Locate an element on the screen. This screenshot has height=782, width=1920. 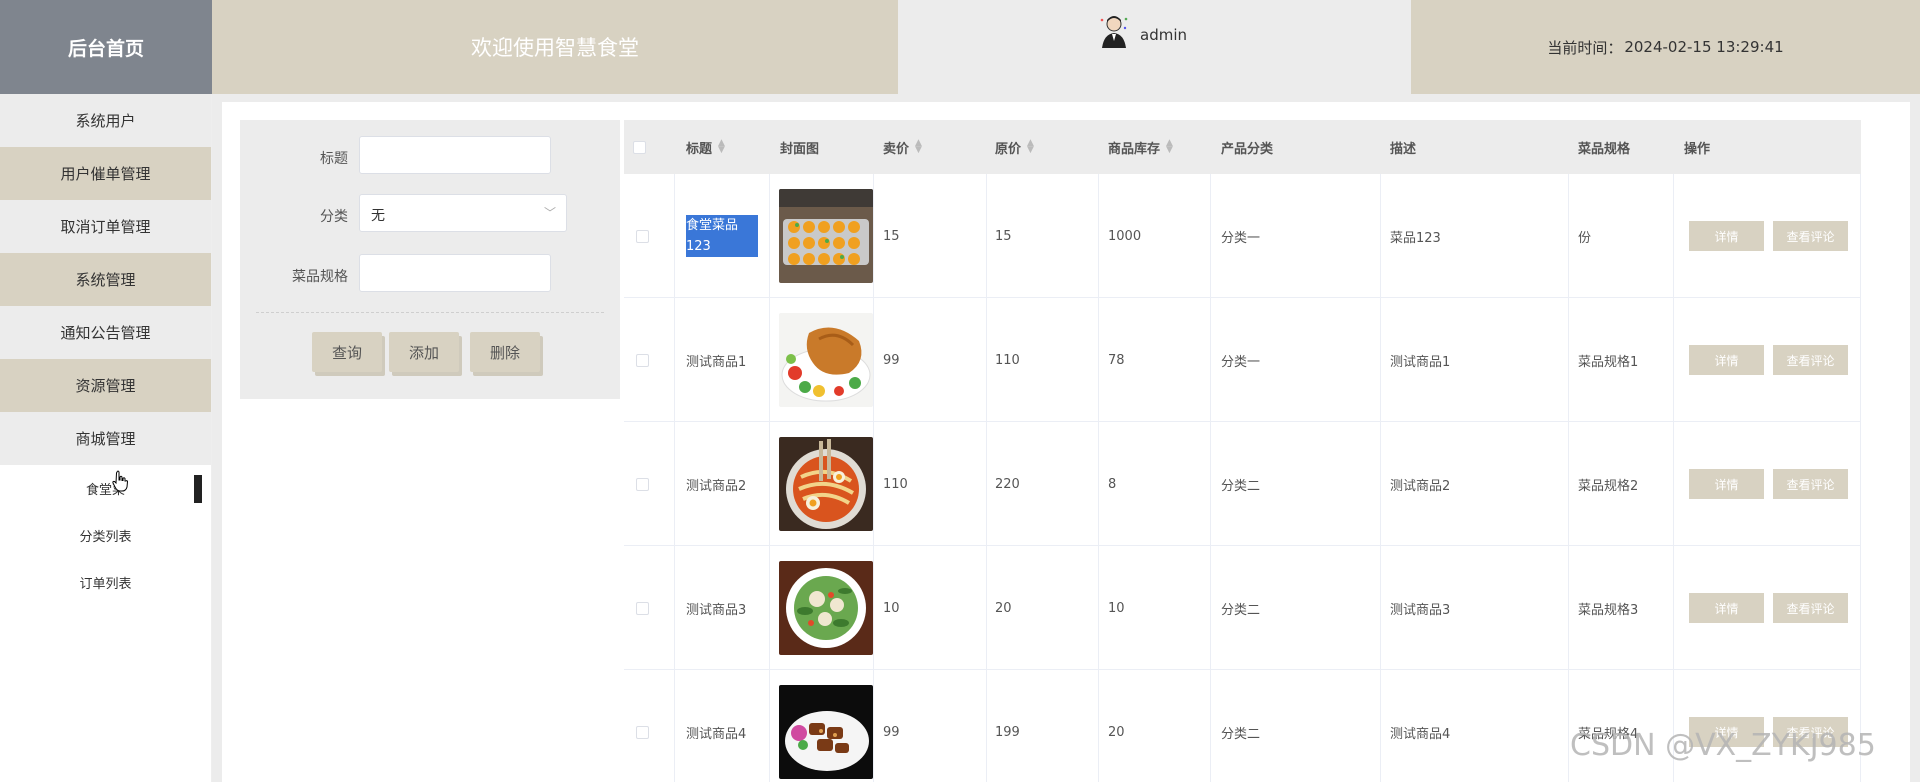
table-row: 测试商品4 99 199 20 分类二 测试商品4 菜品规格4 详情 查看评论 is located at coordinates (1242, 726).